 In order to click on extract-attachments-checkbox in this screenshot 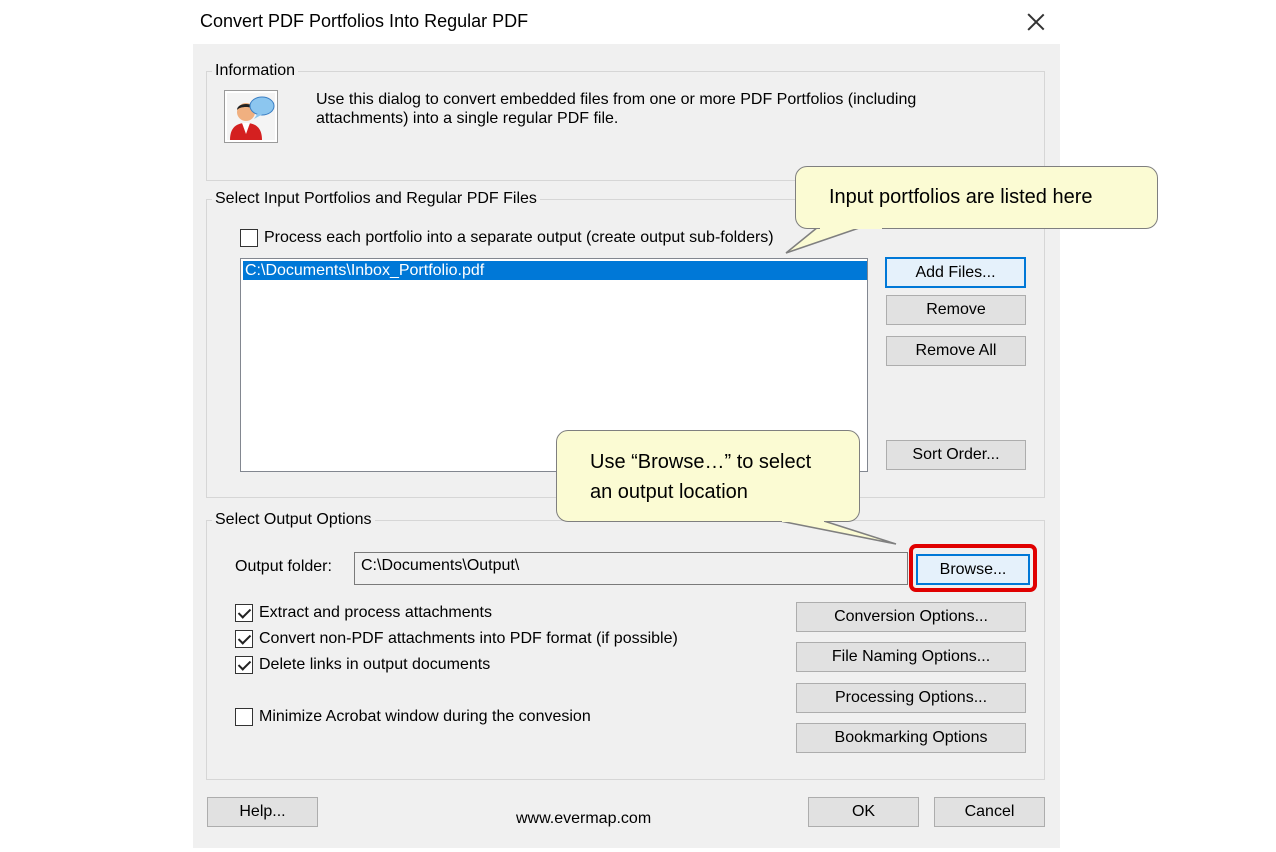, I will do `click(244, 613)`.